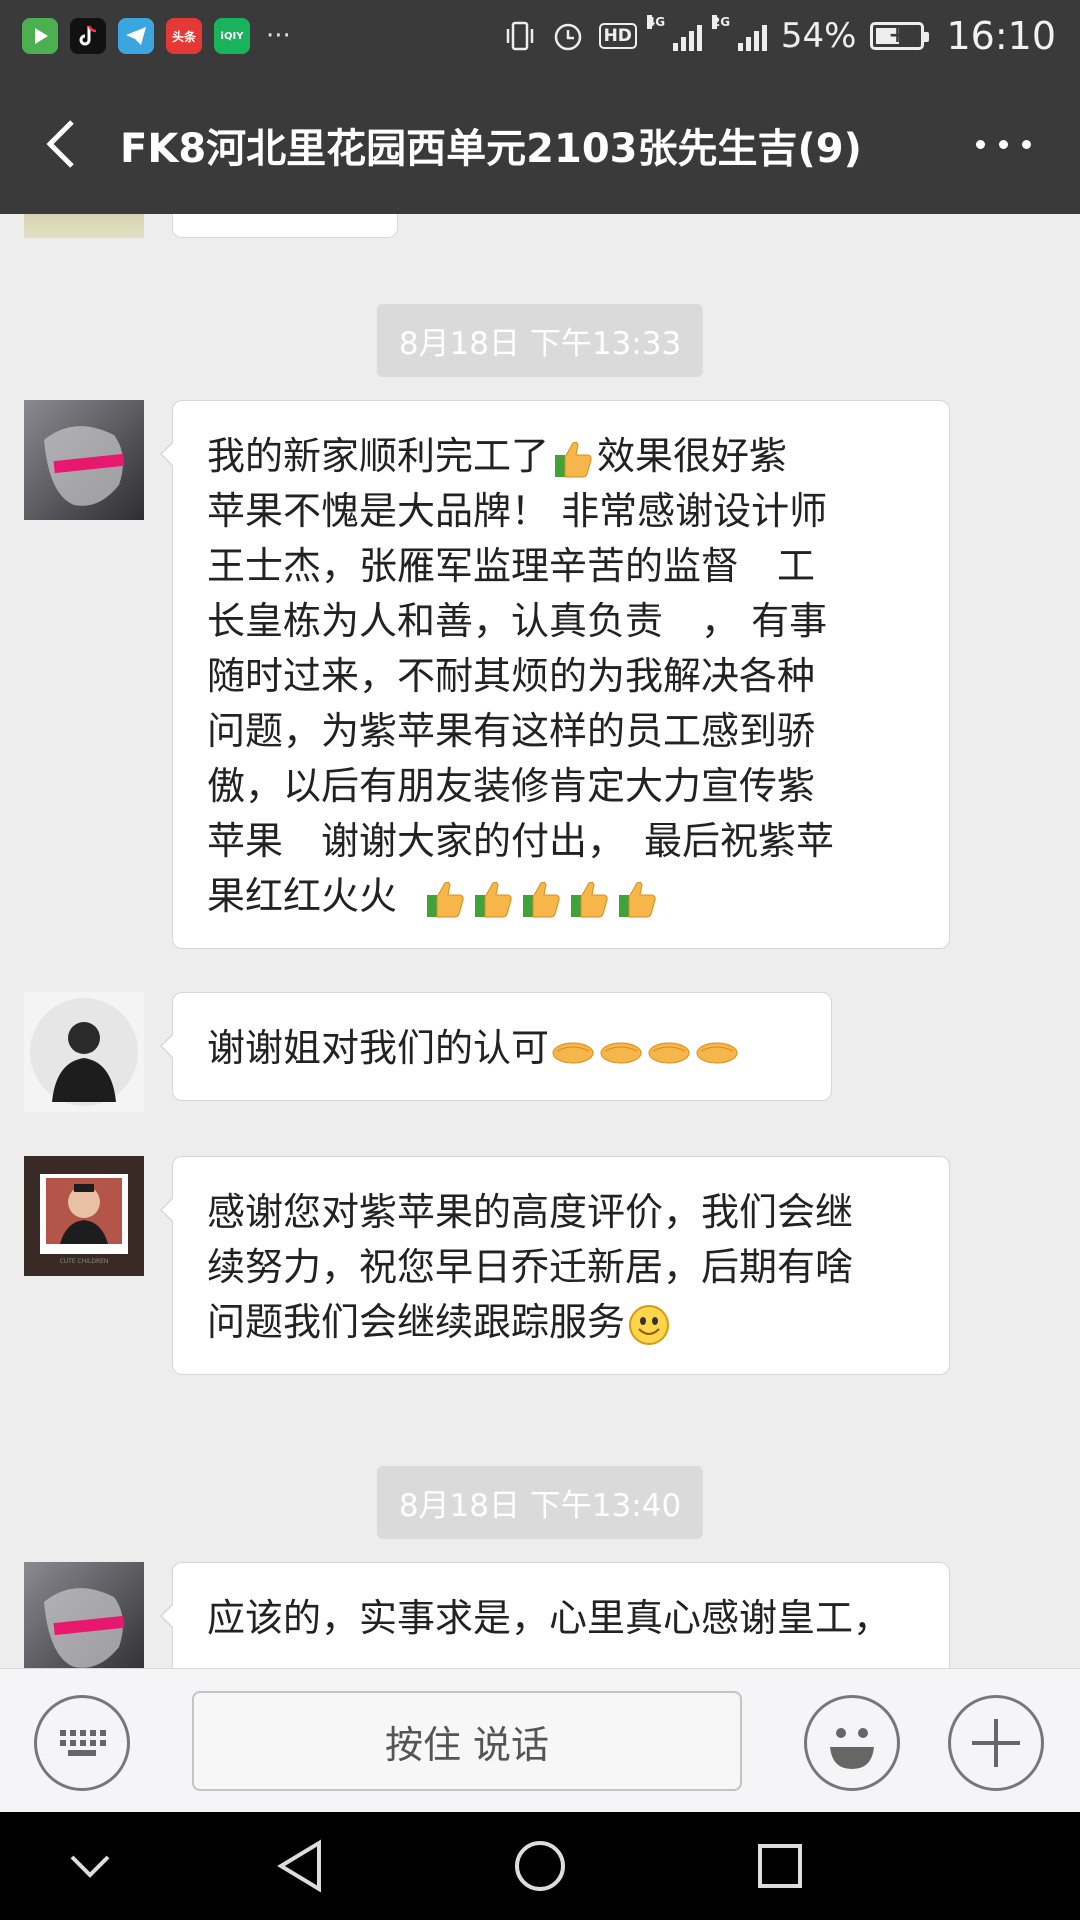  Describe the element at coordinates (467, 1741) in the screenshot. I see `hold-to-talk-button: 按住 说话` at that location.